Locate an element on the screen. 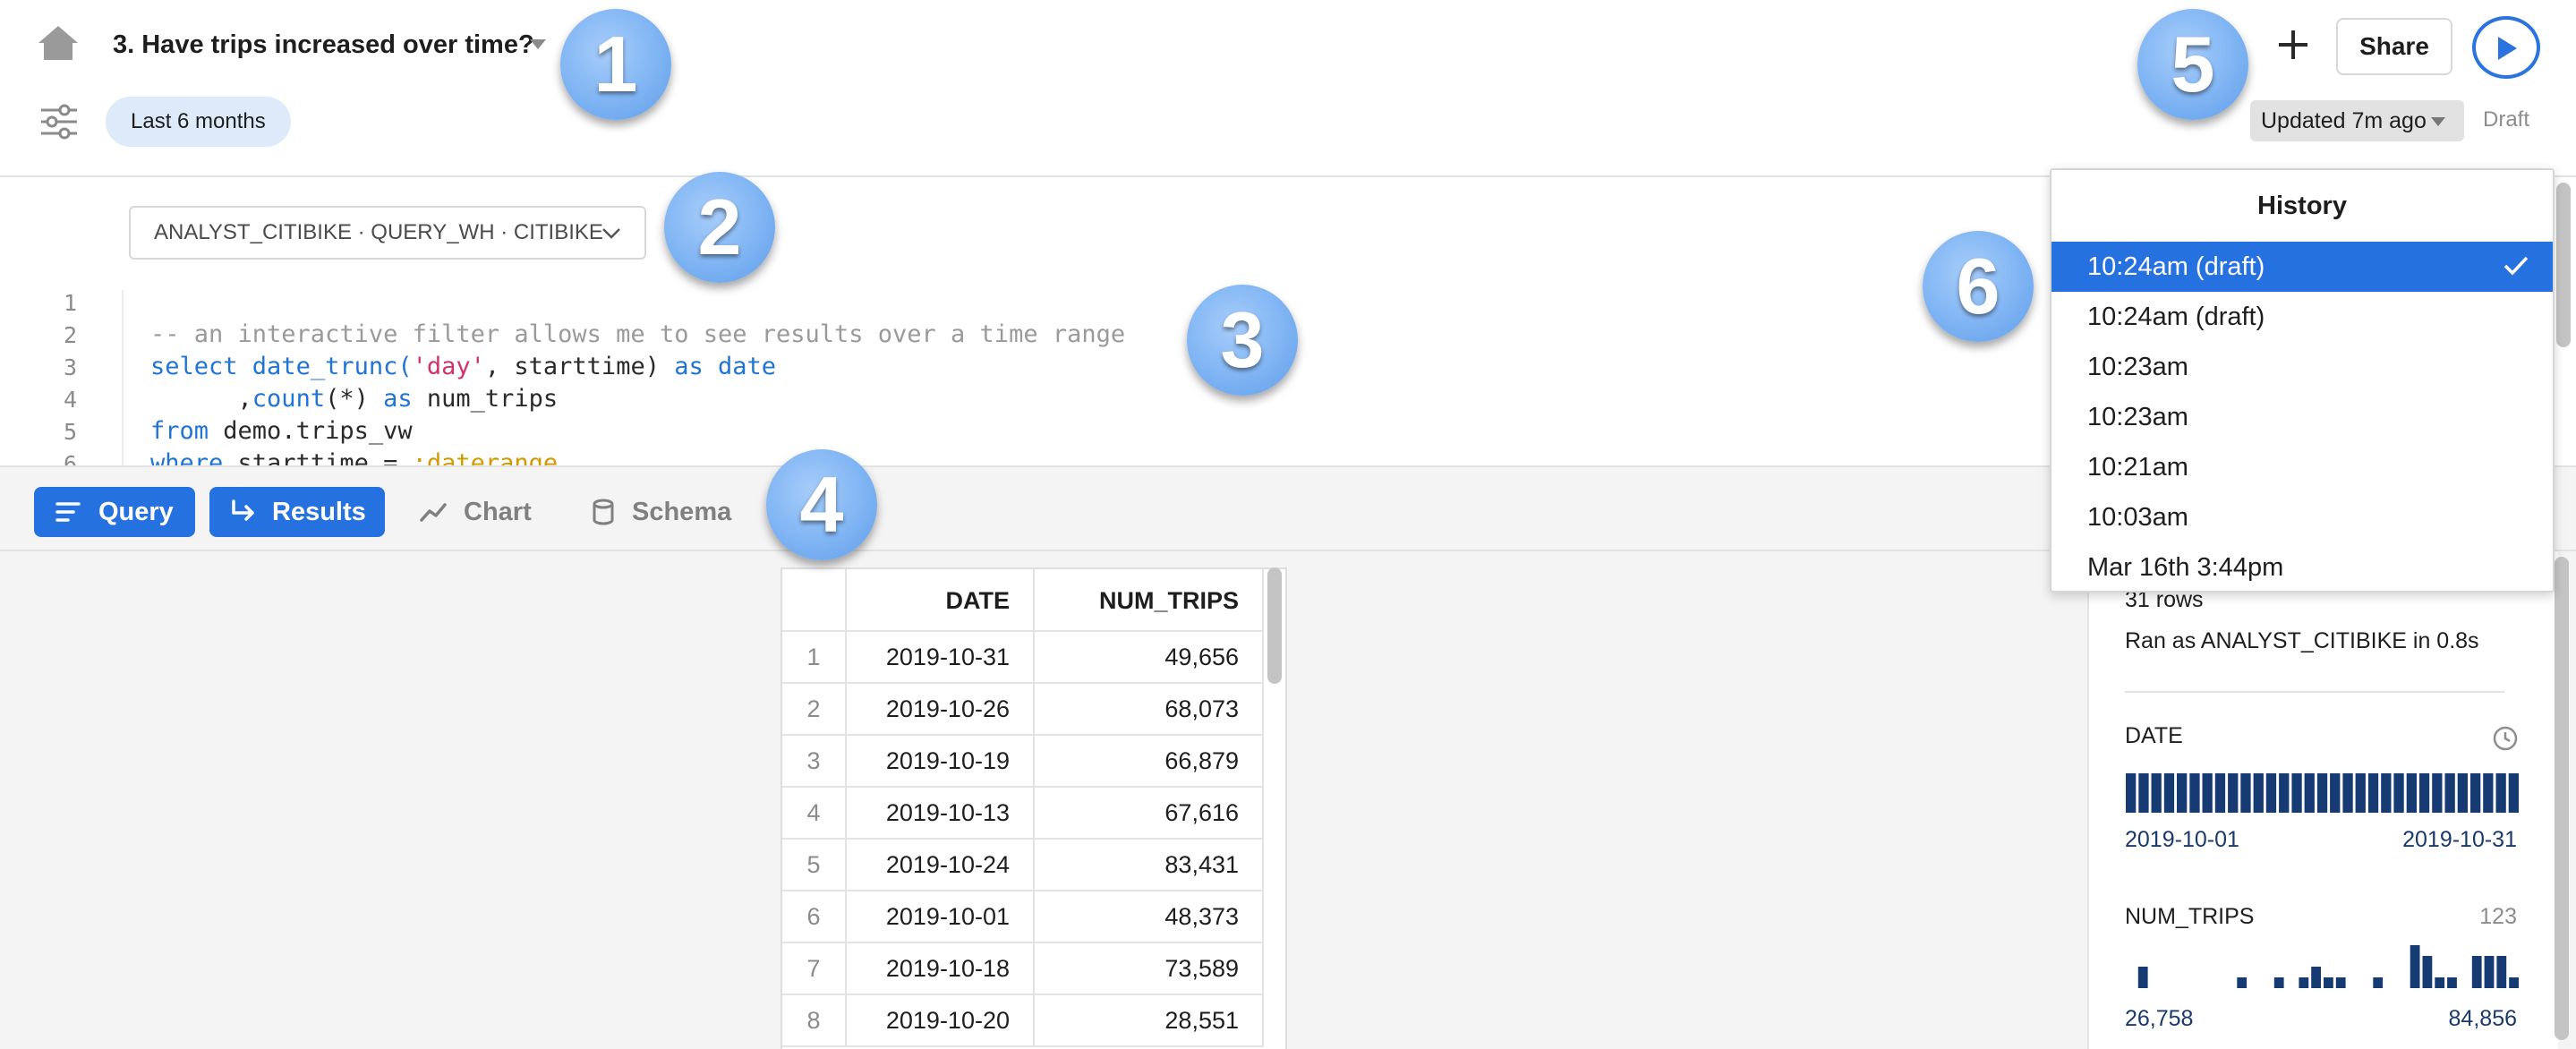  date-cell: 2019-10-01 is located at coordinates (941, 917).